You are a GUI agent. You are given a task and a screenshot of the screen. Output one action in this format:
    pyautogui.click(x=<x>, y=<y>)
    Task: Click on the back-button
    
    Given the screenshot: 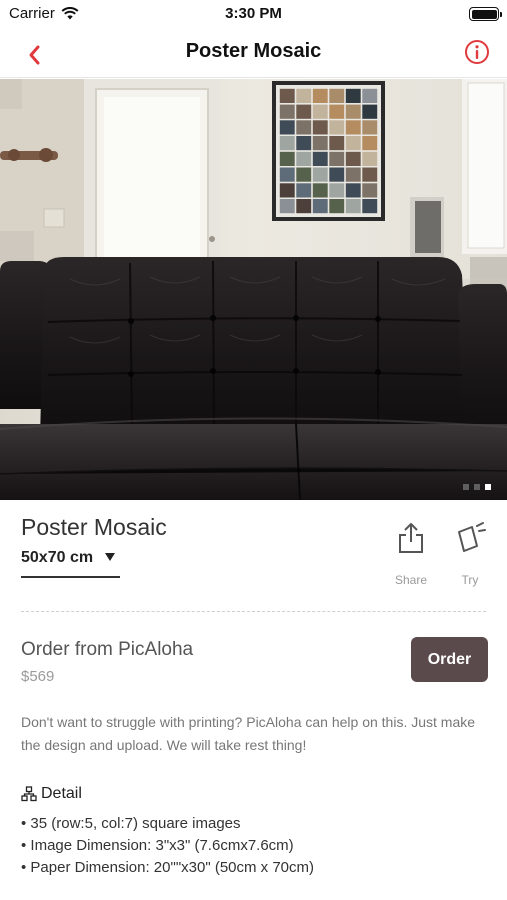 What is the action you would take?
    pyautogui.click(x=36, y=54)
    